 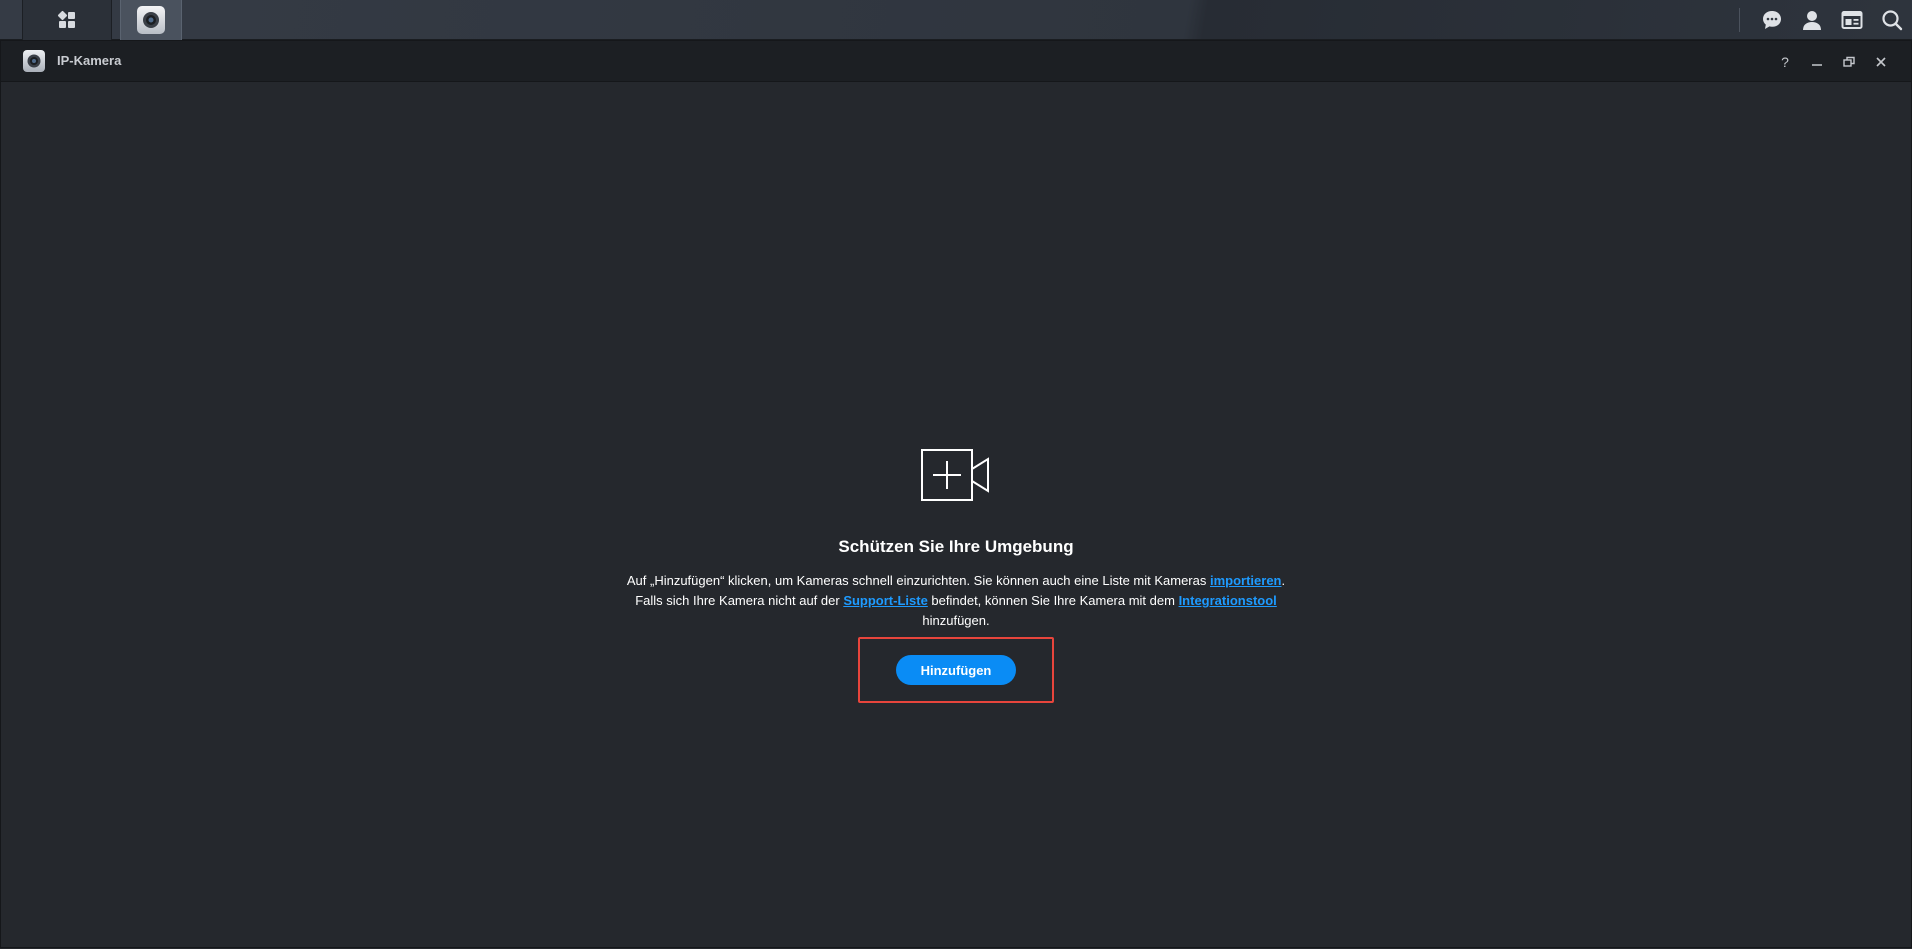 I want to click on restore-button, so click(x=1849, y=62).